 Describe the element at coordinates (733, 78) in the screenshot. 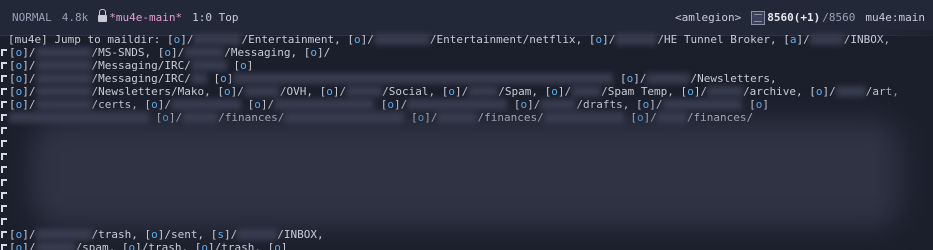

I see `maildir-entry: /Newsletters,` at that location.